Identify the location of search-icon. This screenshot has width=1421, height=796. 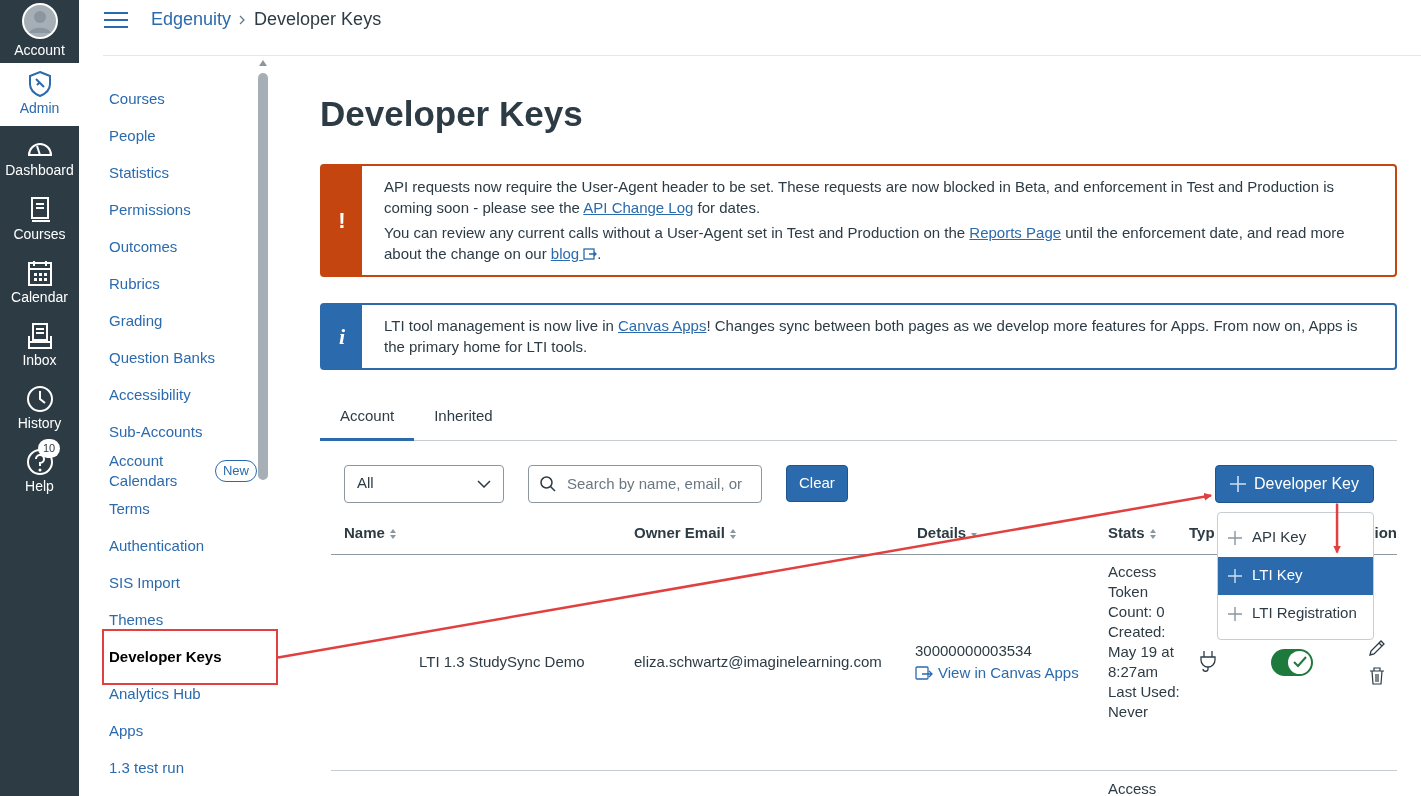
(548, 483).